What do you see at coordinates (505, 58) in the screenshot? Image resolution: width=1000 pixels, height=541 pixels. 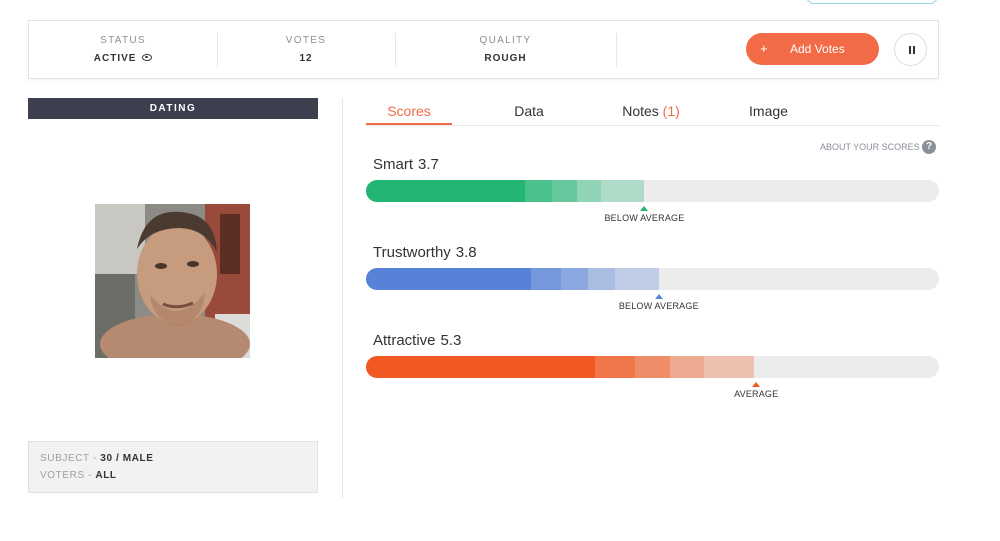 I see `quality-value: ROUGH` at bounding box center [505, 58].